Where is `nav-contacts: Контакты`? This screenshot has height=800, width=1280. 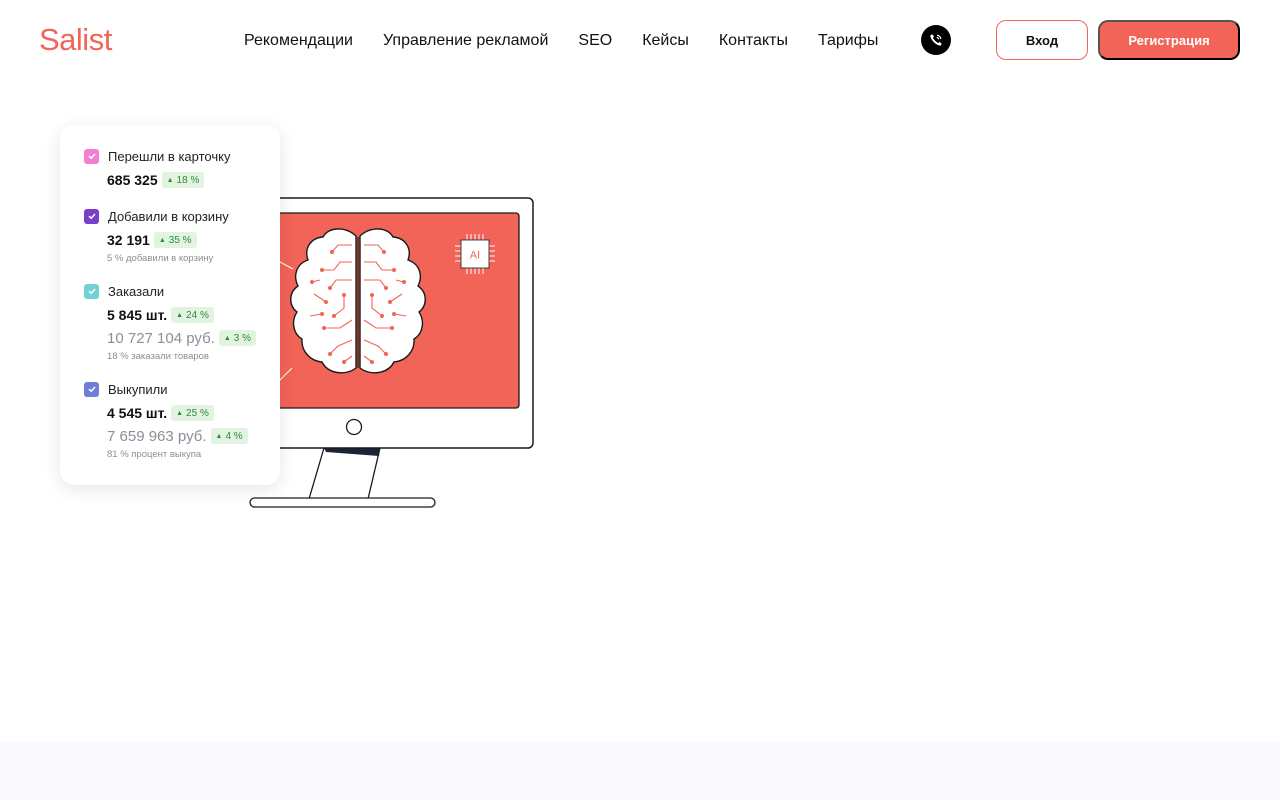 nav-contacts: Контакты is located at coordinates (753, 41).